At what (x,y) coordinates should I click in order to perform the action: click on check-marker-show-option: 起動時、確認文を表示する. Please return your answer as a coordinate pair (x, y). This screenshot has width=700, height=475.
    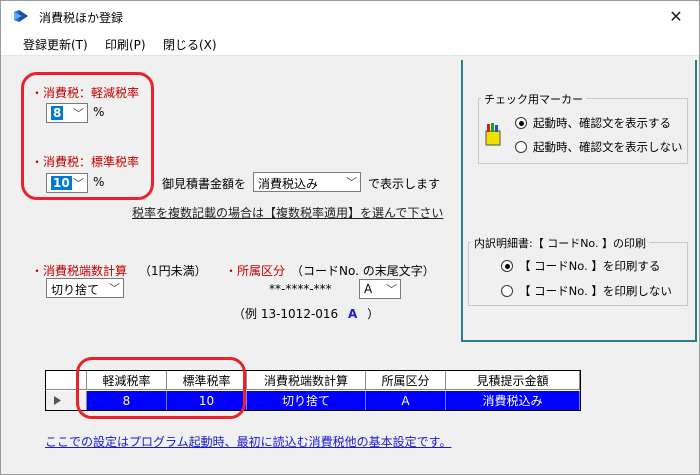
    Looking at the image, I should click on (593, 123).